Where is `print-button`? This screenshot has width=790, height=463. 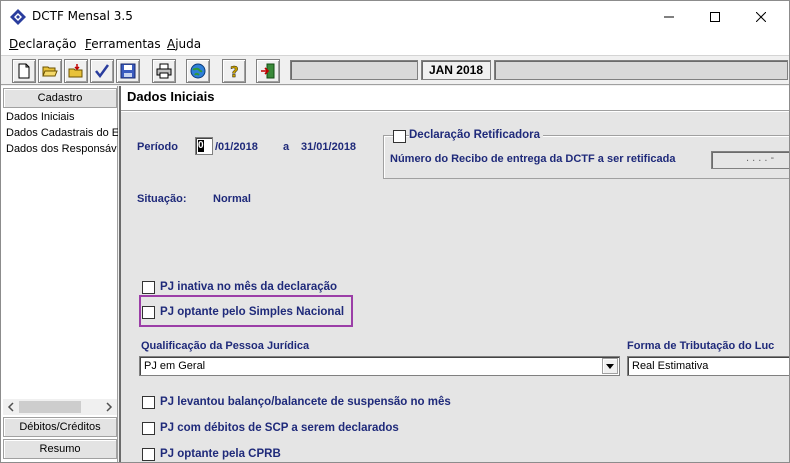 print-button is located at coordinates (164, 71).